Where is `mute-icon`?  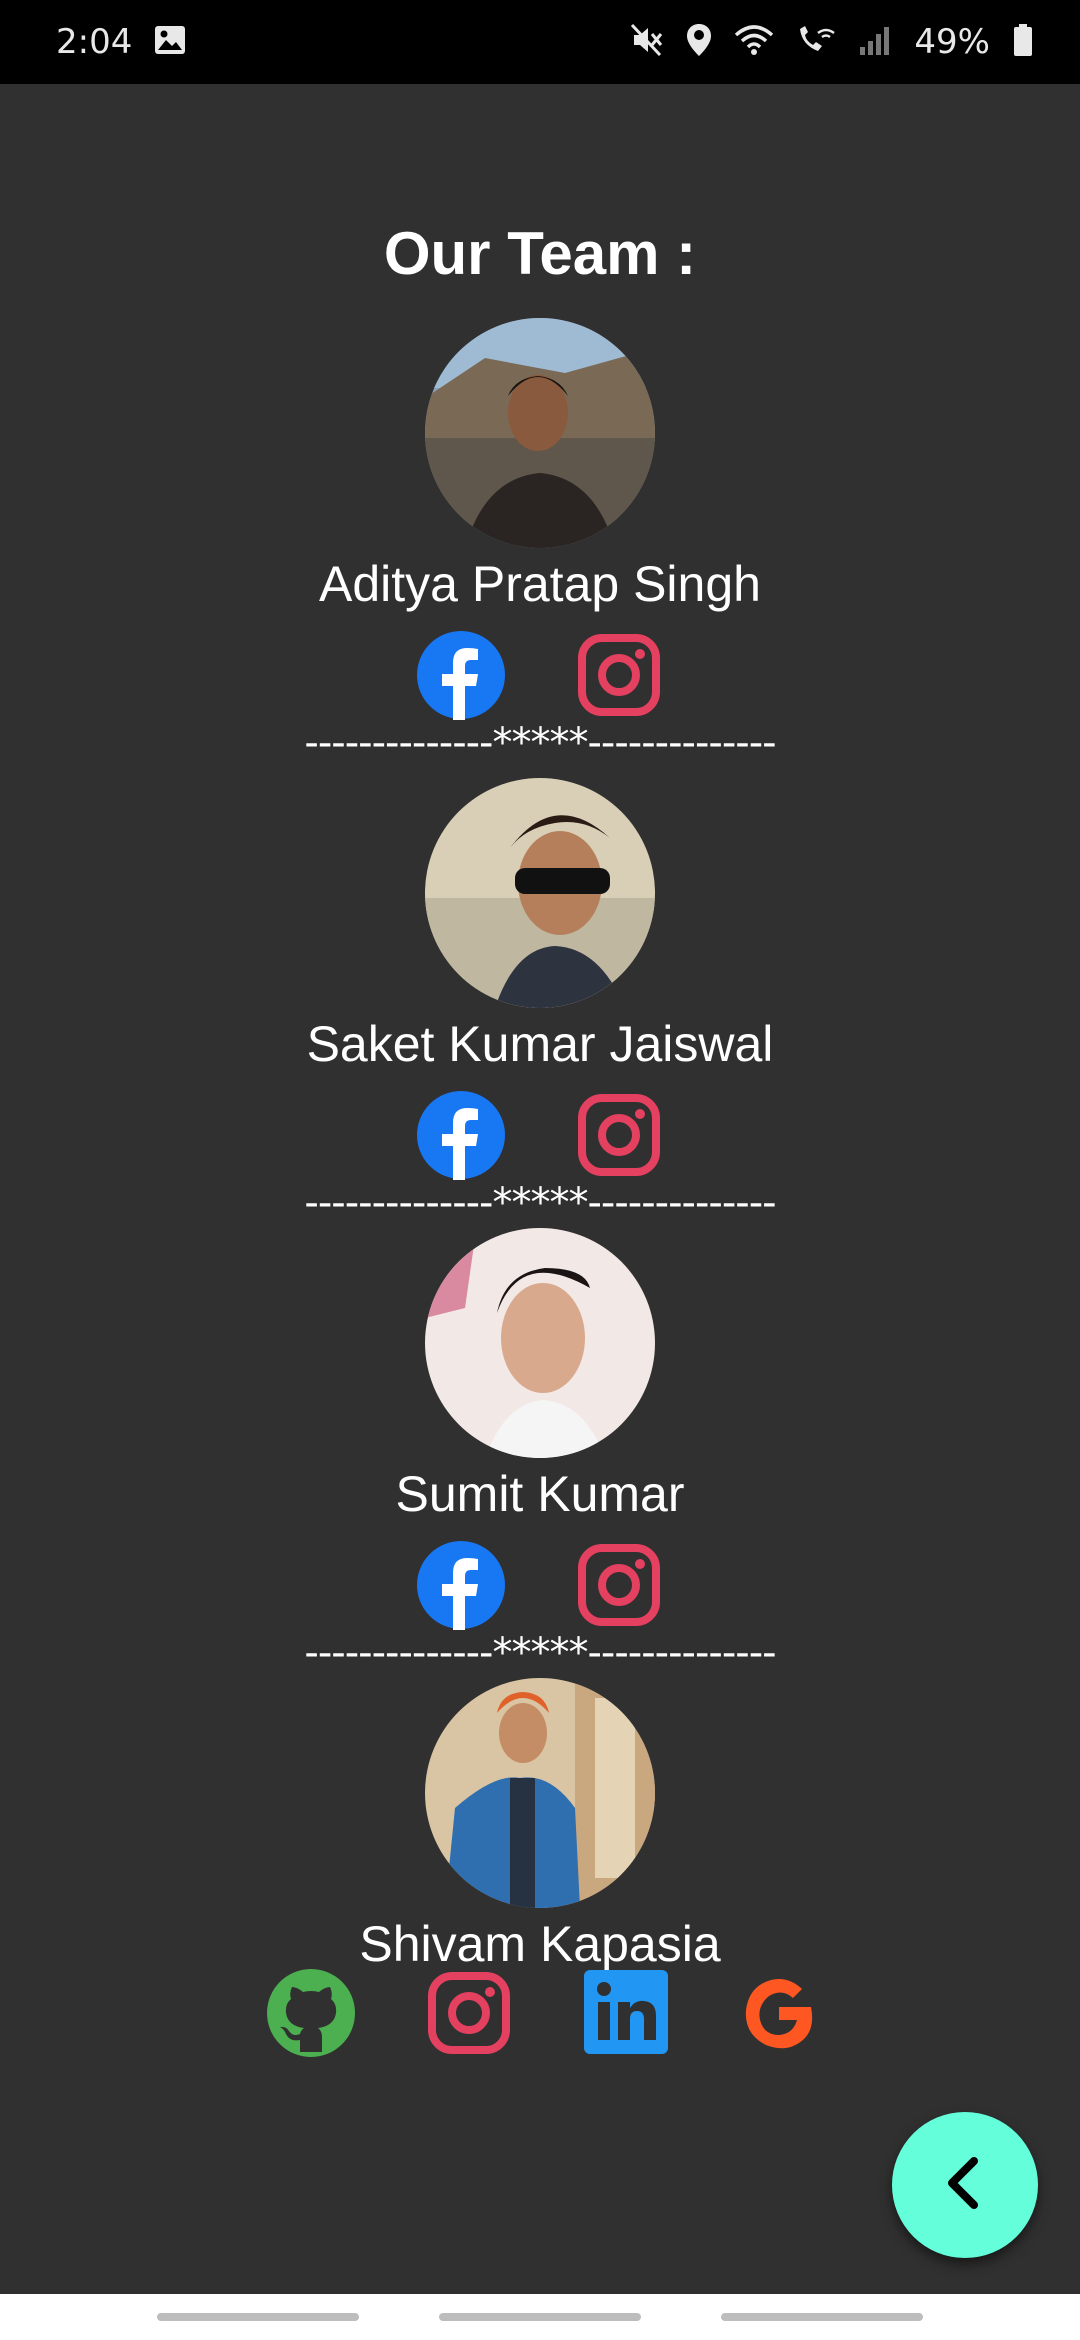 mute-icon is located at coordinates (647, 42).